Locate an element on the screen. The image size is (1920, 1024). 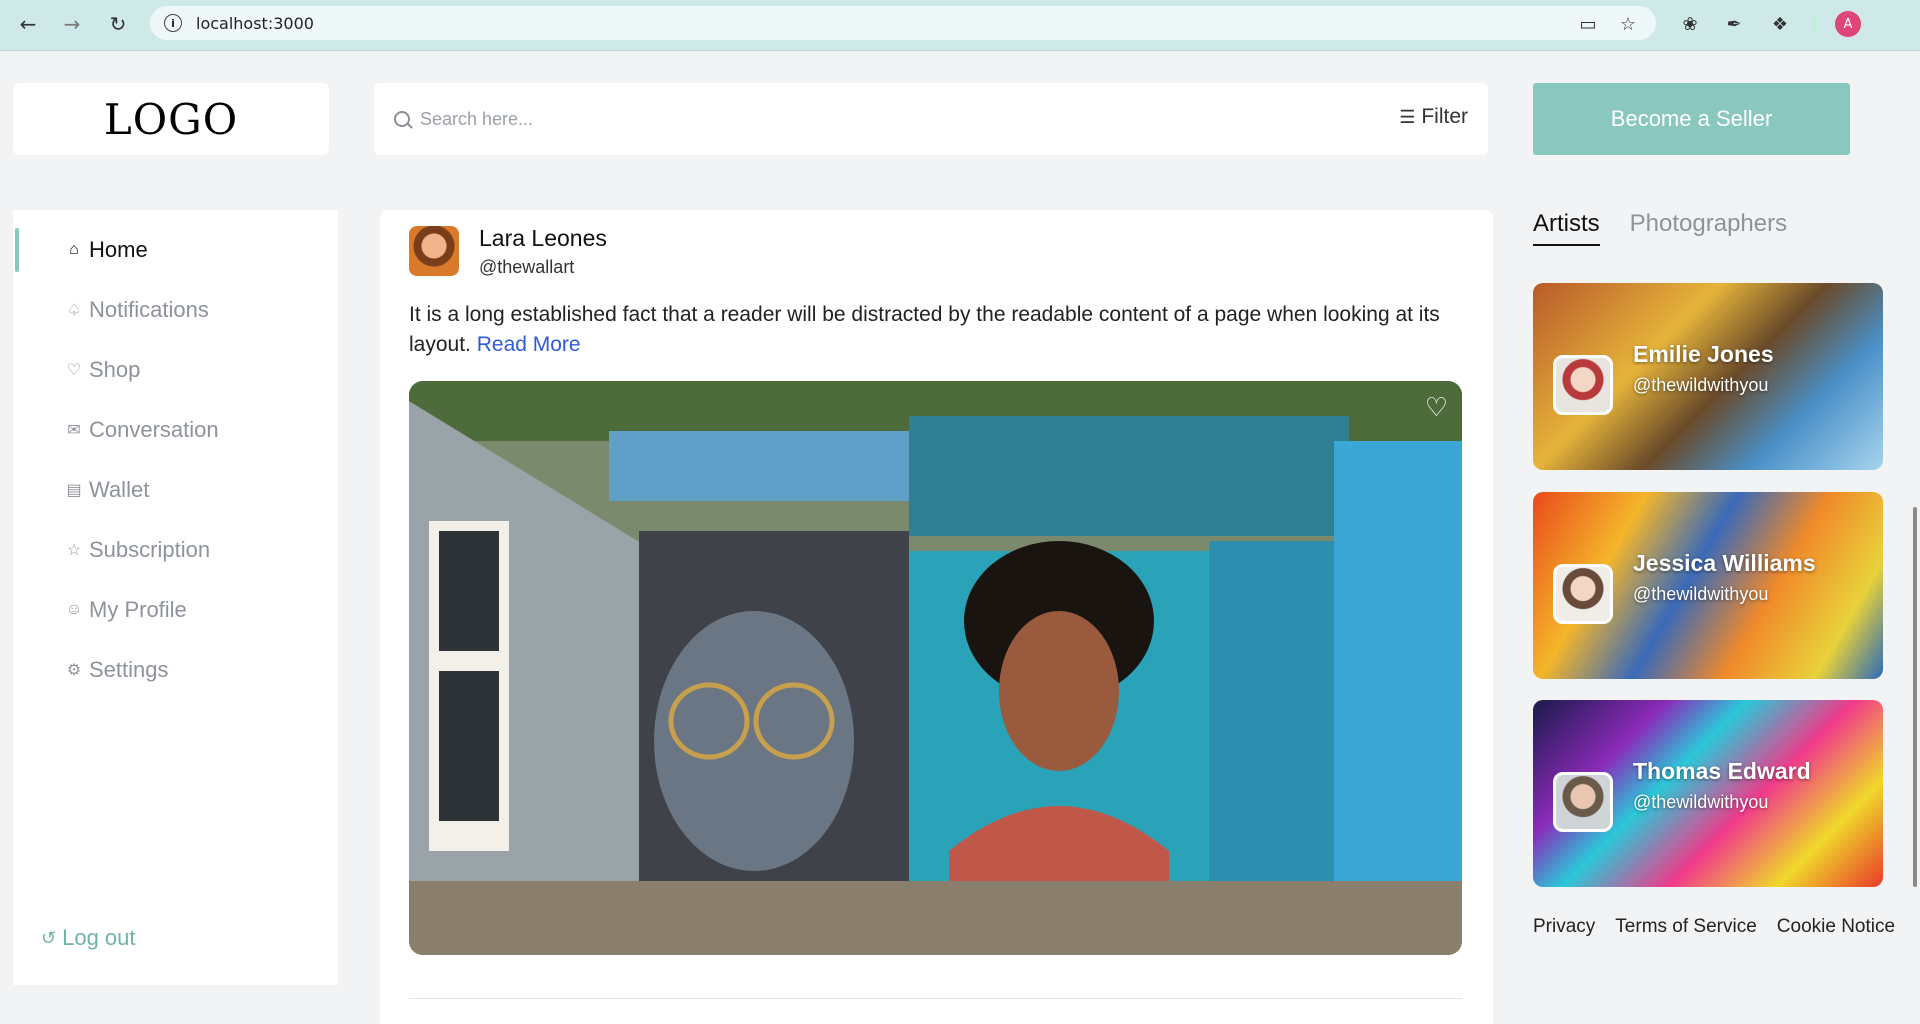
author-avatar is located at coordinates (434, 251).